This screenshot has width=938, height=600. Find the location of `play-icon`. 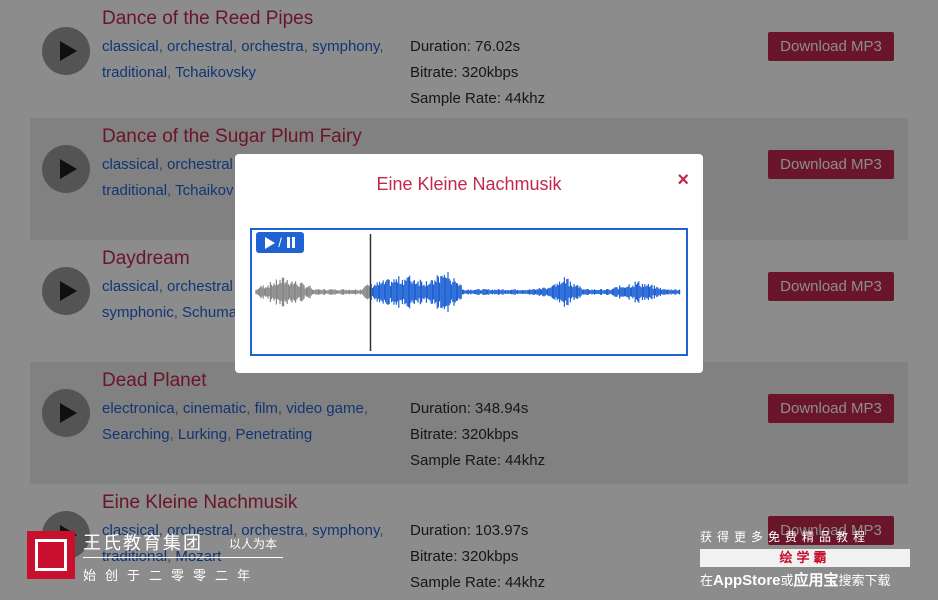

play-icon is located at coordinates (270, 242).